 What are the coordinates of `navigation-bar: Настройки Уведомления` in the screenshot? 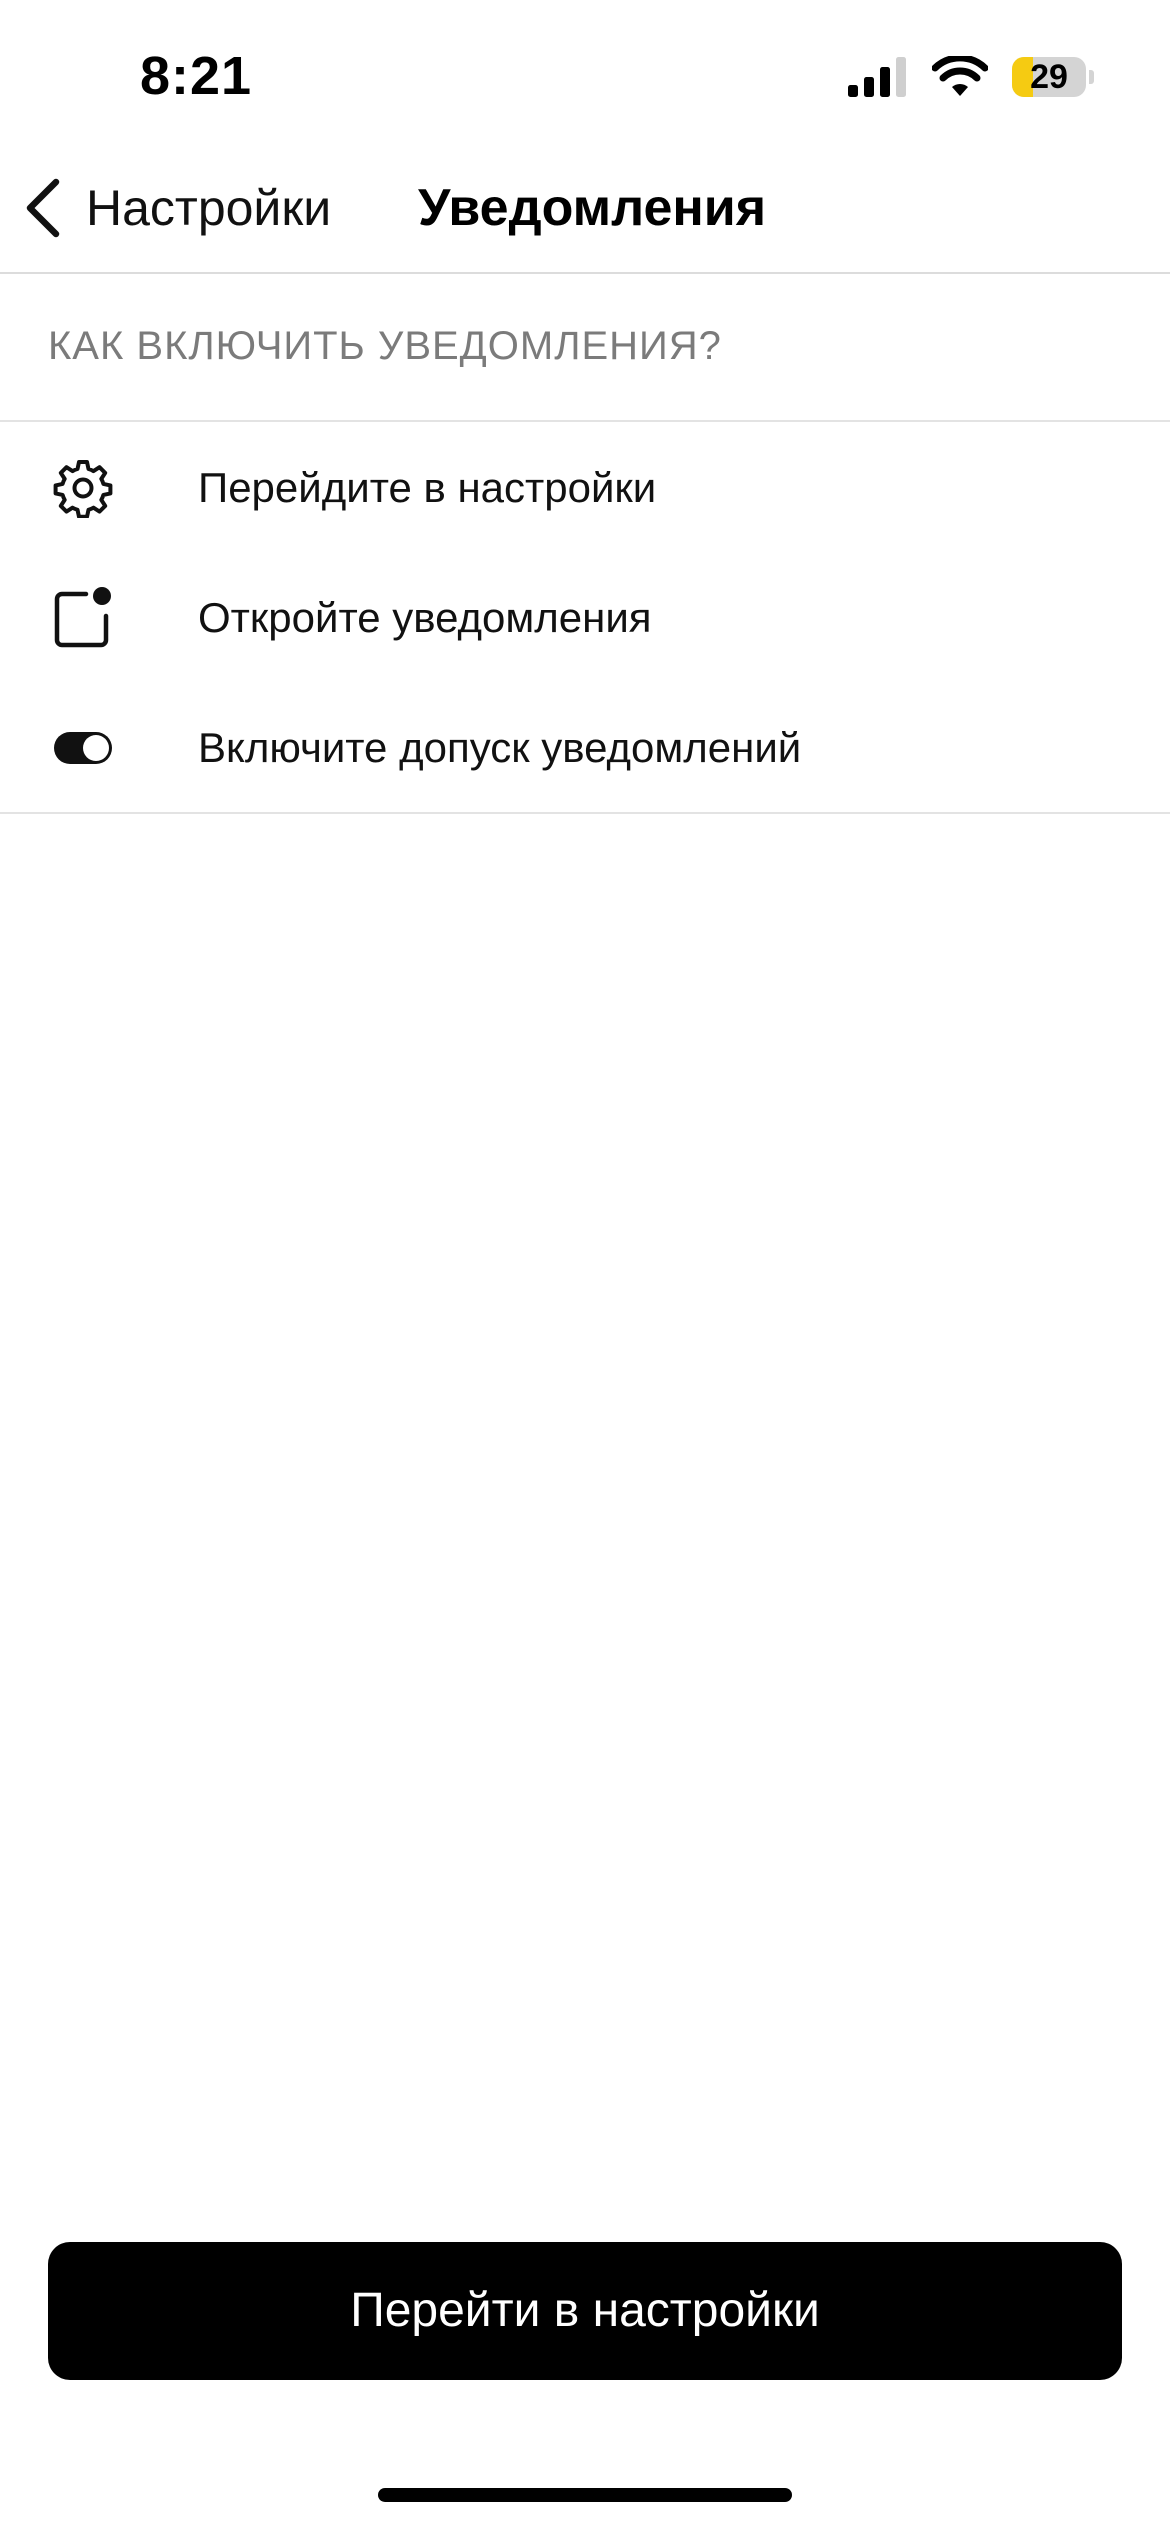 It's located at (585, 212).